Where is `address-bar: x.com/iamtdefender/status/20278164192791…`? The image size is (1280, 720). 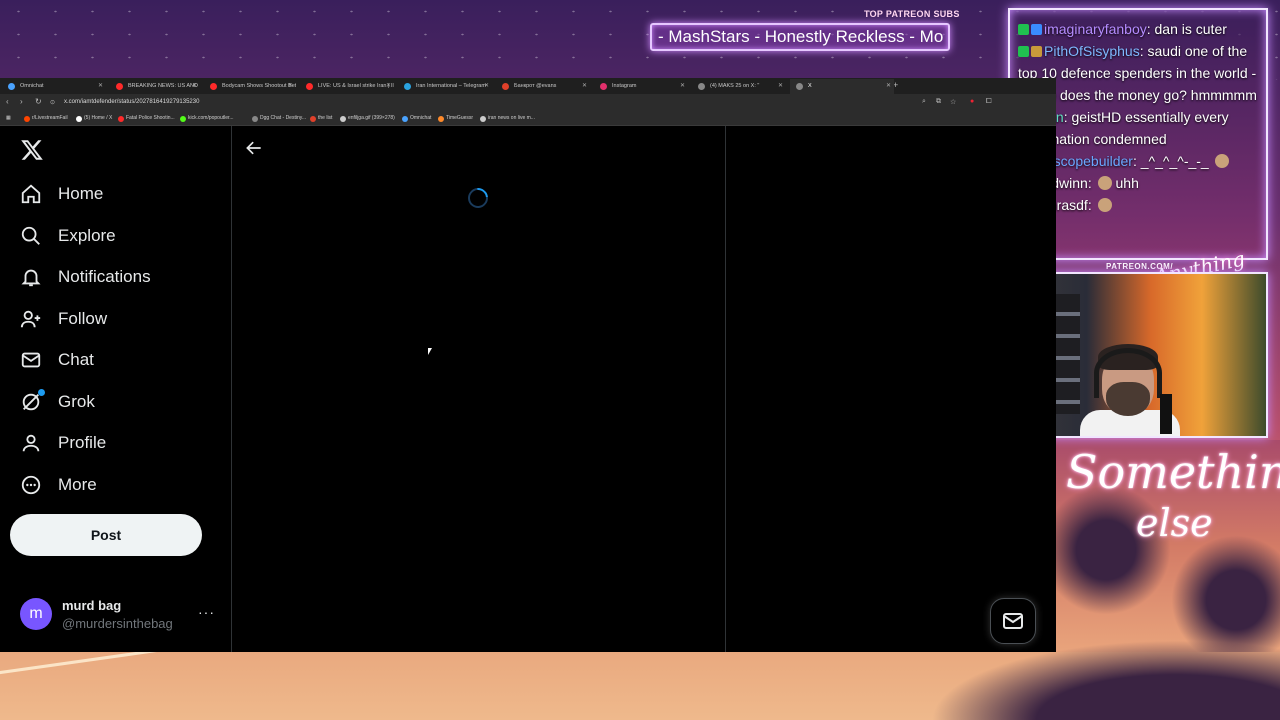
address-bar: x.com/iamtdefender/status/20278164192791… is located at coordinates (131, 102).